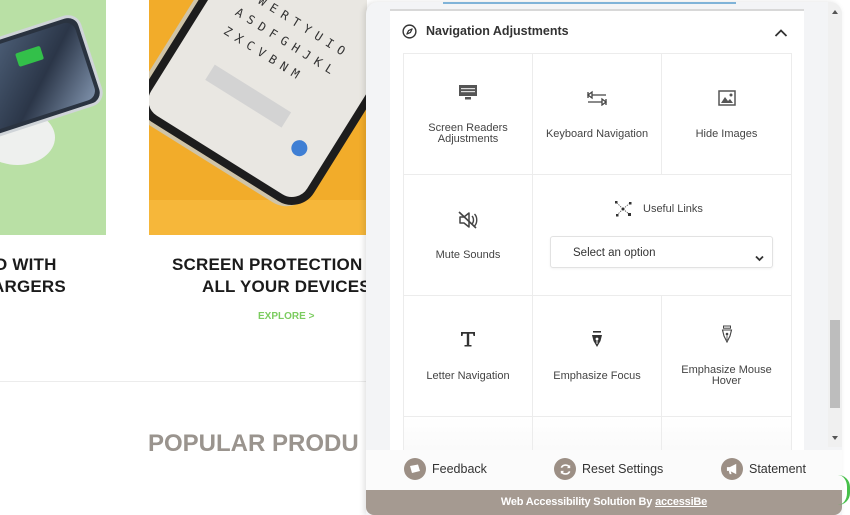 The height and width of the screenshot is (515, 850). Describe the element at coordinates (468, 235) in the screenshot. I see `tile-mute-sounds: Mute Sounds` at that location.